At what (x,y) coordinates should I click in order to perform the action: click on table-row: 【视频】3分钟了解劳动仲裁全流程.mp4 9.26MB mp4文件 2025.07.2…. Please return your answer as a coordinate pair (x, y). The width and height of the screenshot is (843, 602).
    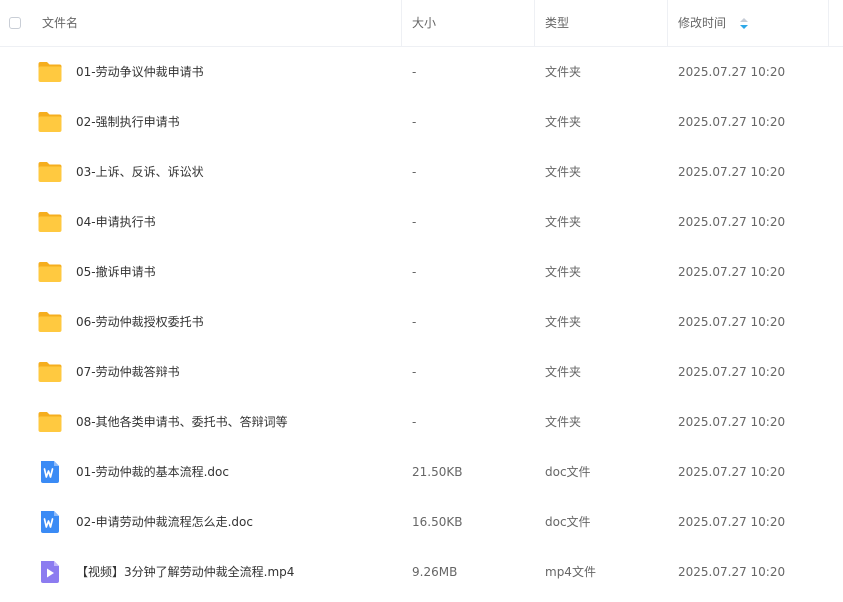
    Looking at the image, I should click on (421, 572).